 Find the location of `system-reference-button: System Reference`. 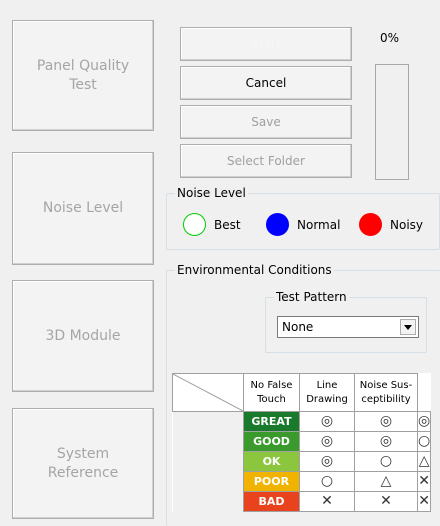

system-reference-button: System Reference is located at coordinates (83, 463).